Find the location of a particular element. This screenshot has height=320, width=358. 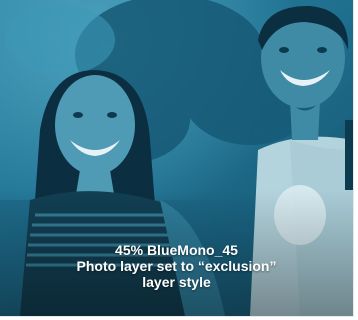

caption-line-1: 45% BlueMono_45 is located at coordinates (176, 250).